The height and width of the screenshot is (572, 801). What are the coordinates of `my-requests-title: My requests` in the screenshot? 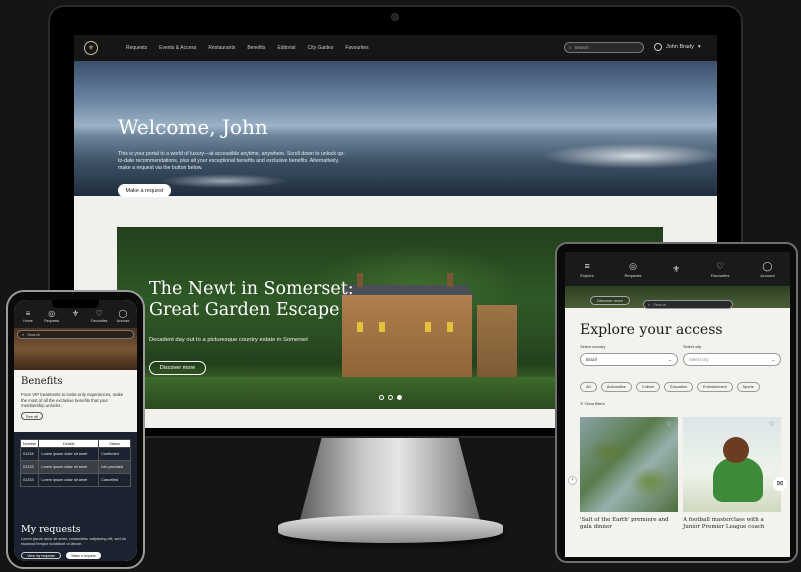 It's located at (51, 529).